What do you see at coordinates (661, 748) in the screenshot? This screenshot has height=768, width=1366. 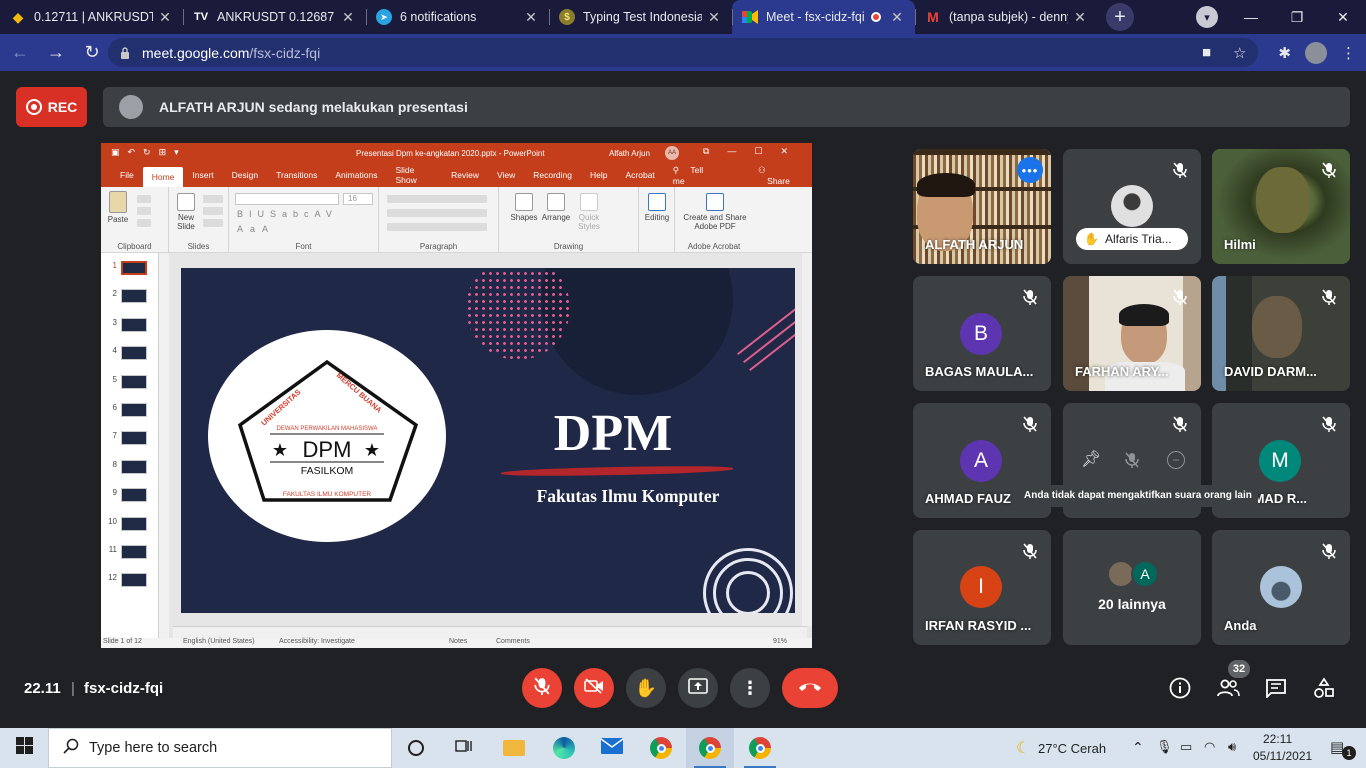 I see `chrome-button` at bounding box center [661, 748].